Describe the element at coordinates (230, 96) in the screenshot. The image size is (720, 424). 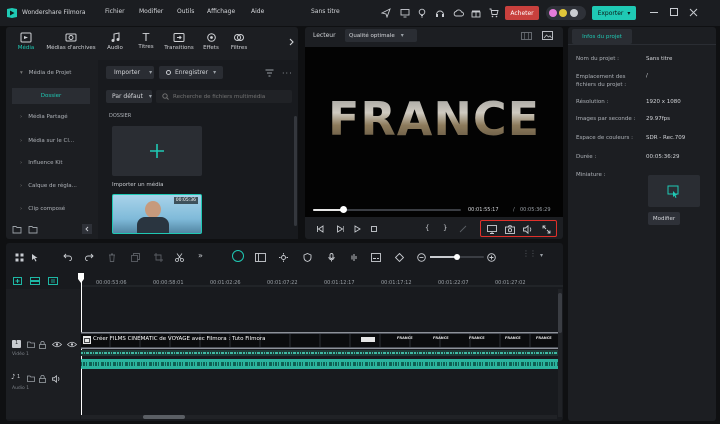
I see `search-input` at that location.